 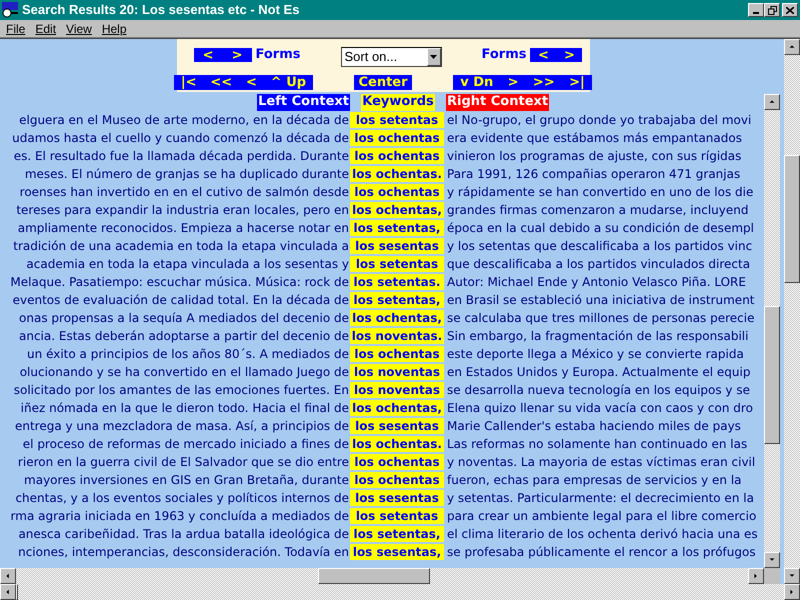 What do you see at coordinates (79, 29) in the screenshot?
I see `menu-item: View` at bounding box center [79, 29].